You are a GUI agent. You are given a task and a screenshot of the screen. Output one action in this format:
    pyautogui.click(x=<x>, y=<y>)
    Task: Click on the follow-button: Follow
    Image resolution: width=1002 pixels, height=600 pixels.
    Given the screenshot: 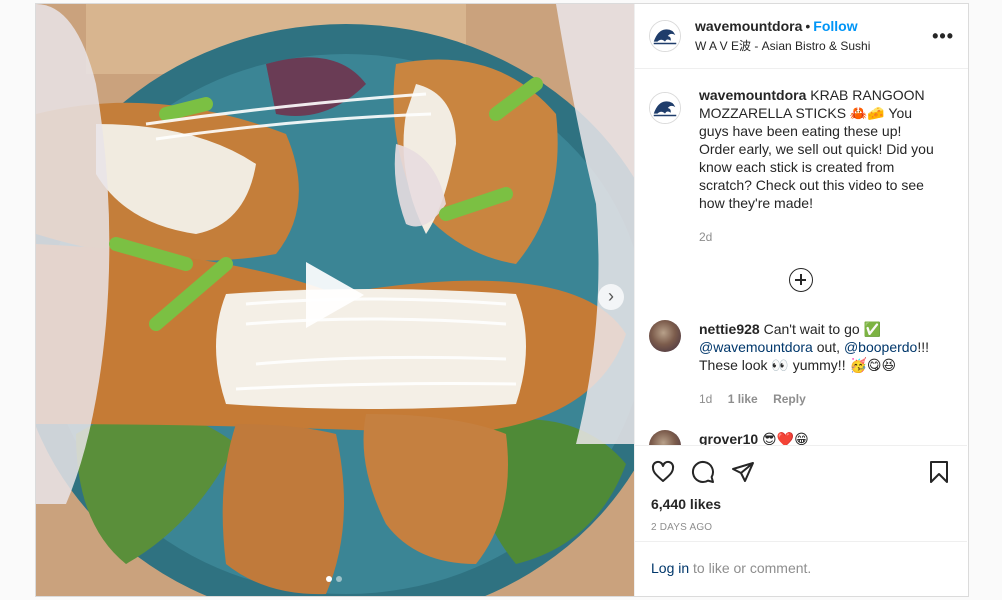 What is the action you would take?
    pyautogui.click(x=835, y=26)
    